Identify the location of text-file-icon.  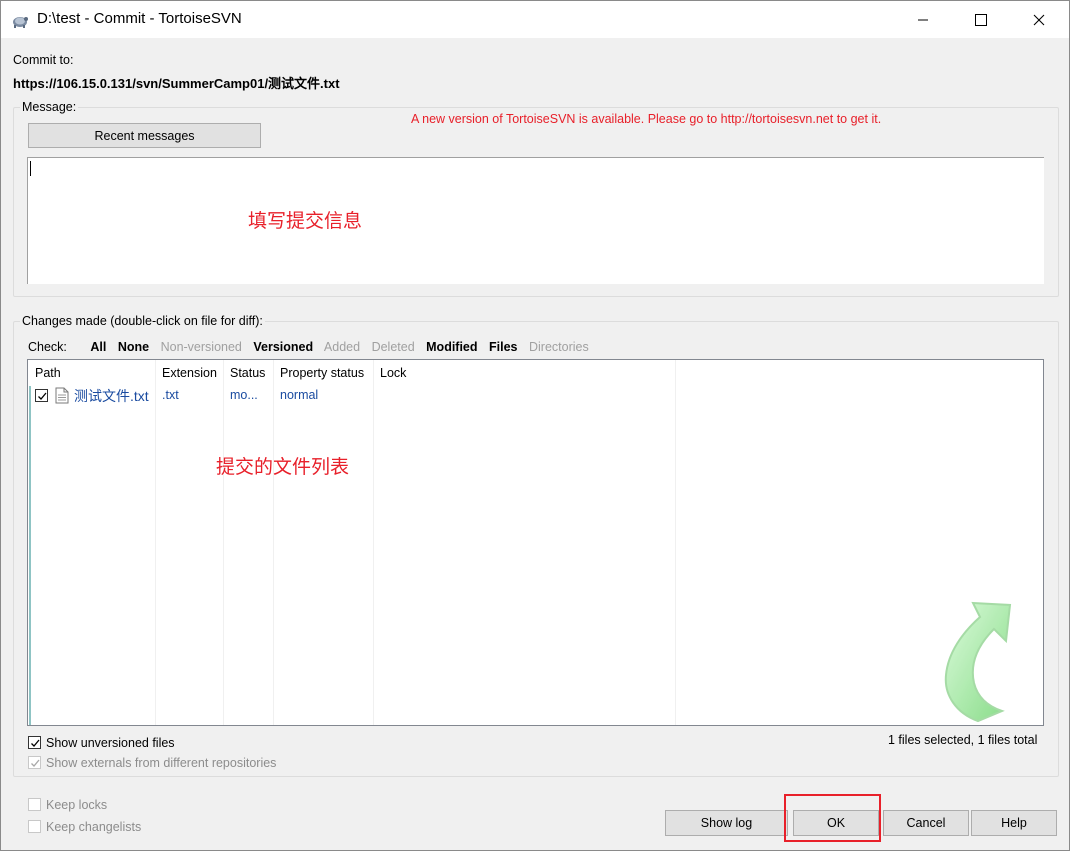
(62, 395).